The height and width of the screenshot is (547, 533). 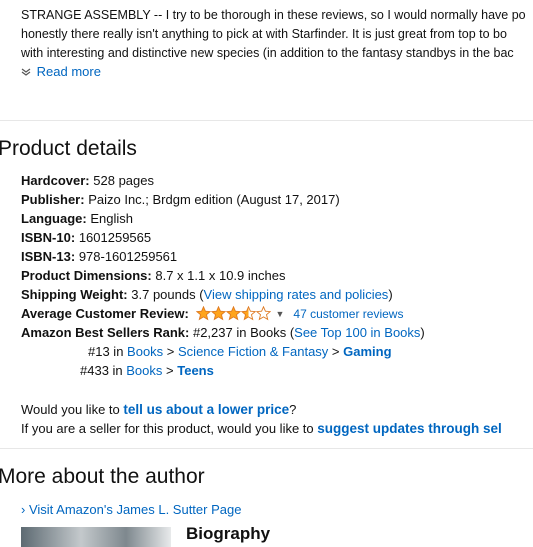 What do you see at coordinates (279, 314) in the screenshot?
I see `chevron-down-icon: ▼` at bounding box center [279, 314].